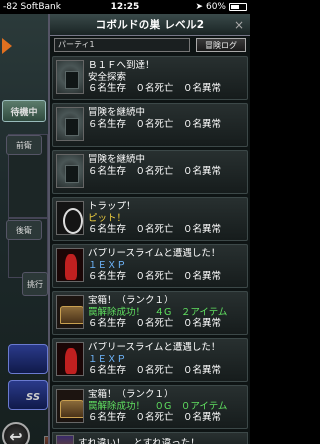  I want to click on log-entry-detail: とすれ違った！, so click(166, 441).